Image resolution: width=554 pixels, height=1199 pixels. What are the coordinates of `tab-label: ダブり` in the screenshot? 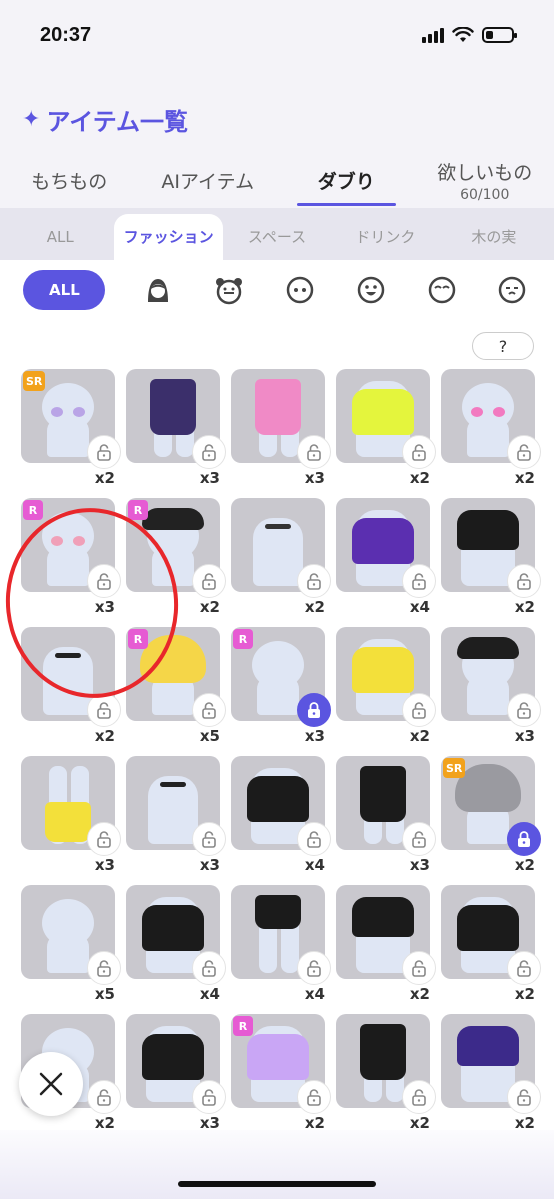 It's located at (346, 181).